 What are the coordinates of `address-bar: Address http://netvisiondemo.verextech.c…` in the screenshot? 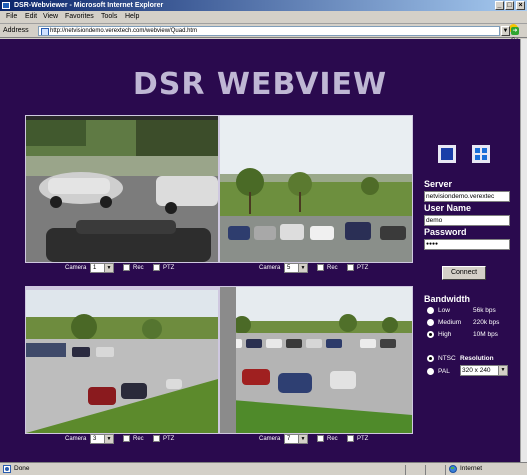 It's located at (263, 34).